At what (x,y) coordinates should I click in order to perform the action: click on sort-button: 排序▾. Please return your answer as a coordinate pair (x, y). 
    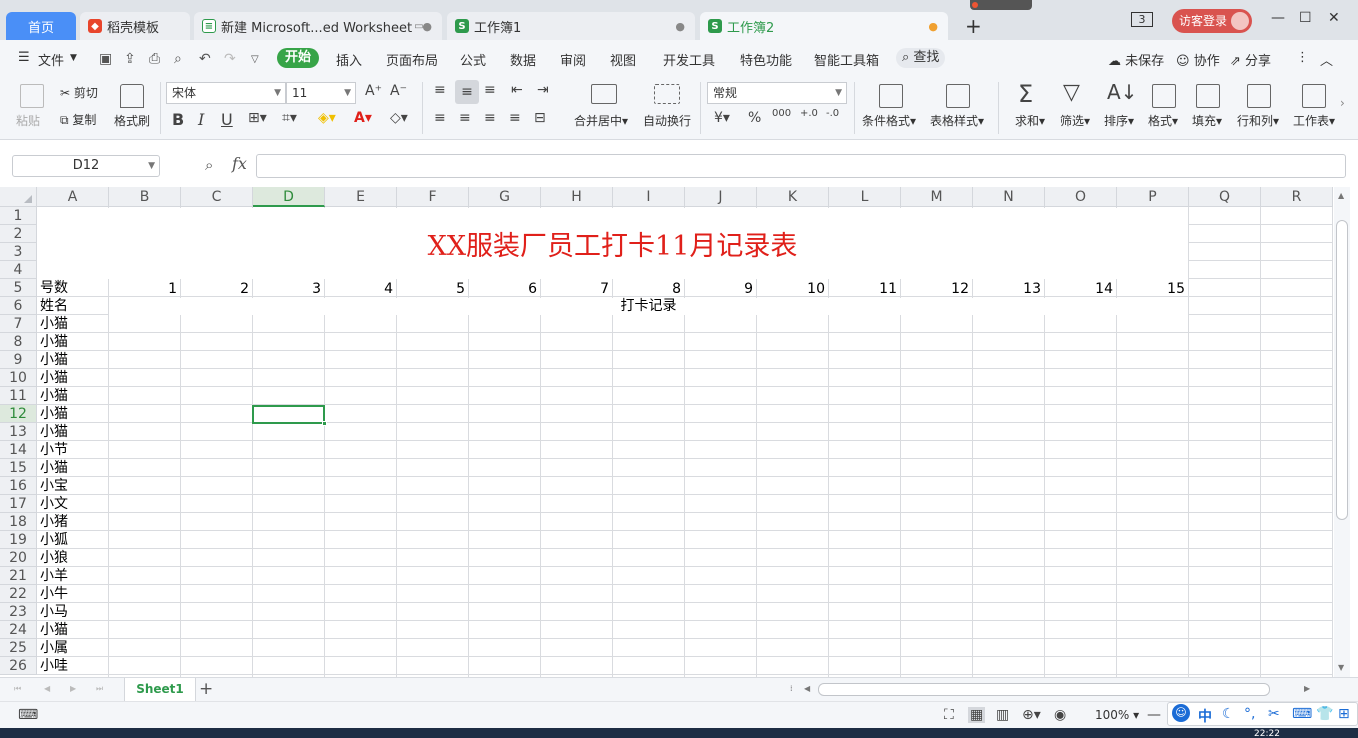
    Looking at the image, I should click on (1119, 120).